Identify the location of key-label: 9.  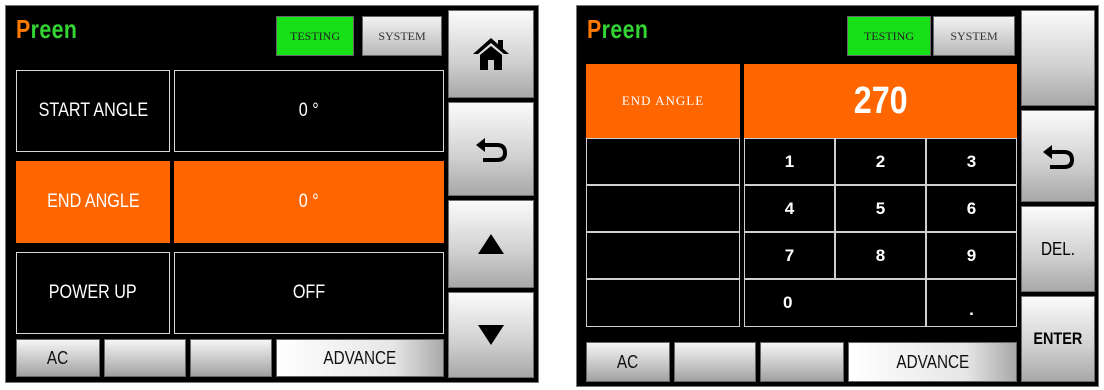
(971, 255).